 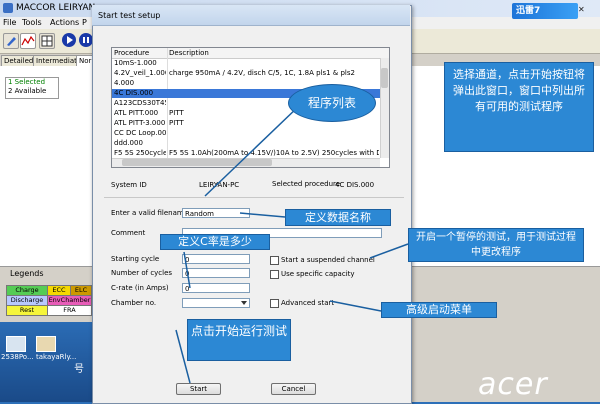 What do you see at coordinates (262, 215) in the screenshot?
I see `arrow-filename` at bounding box center [262, 215].